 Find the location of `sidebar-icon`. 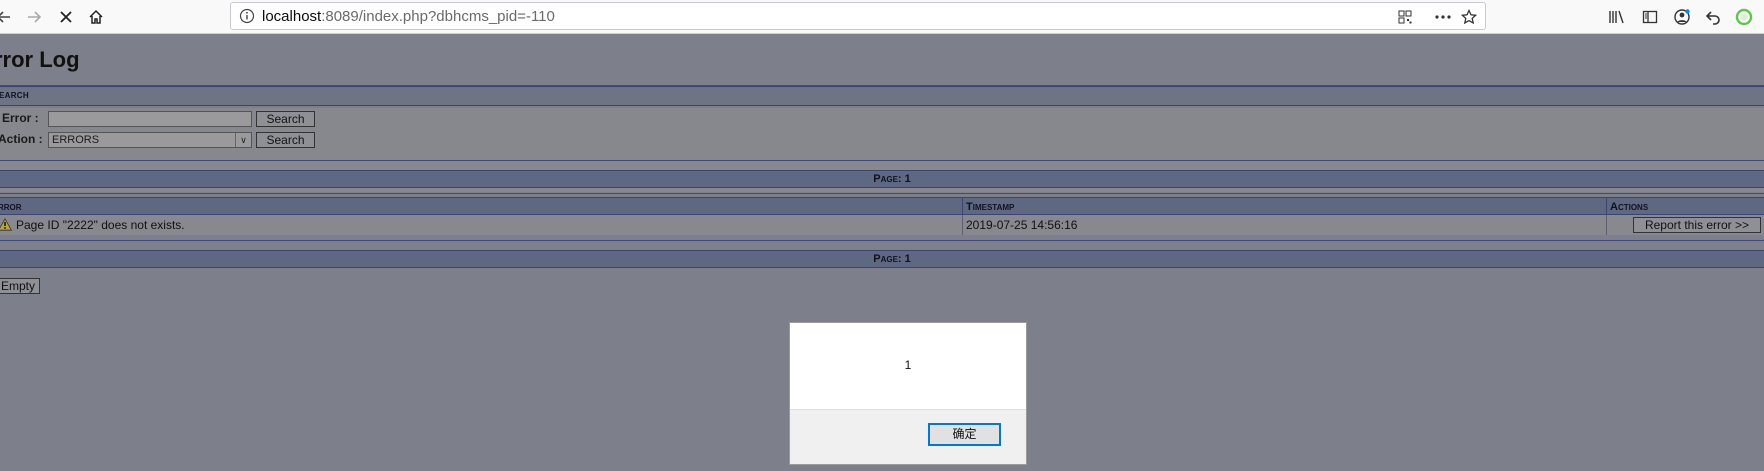

sidebar-icon is located at coordinates (1650, 17).